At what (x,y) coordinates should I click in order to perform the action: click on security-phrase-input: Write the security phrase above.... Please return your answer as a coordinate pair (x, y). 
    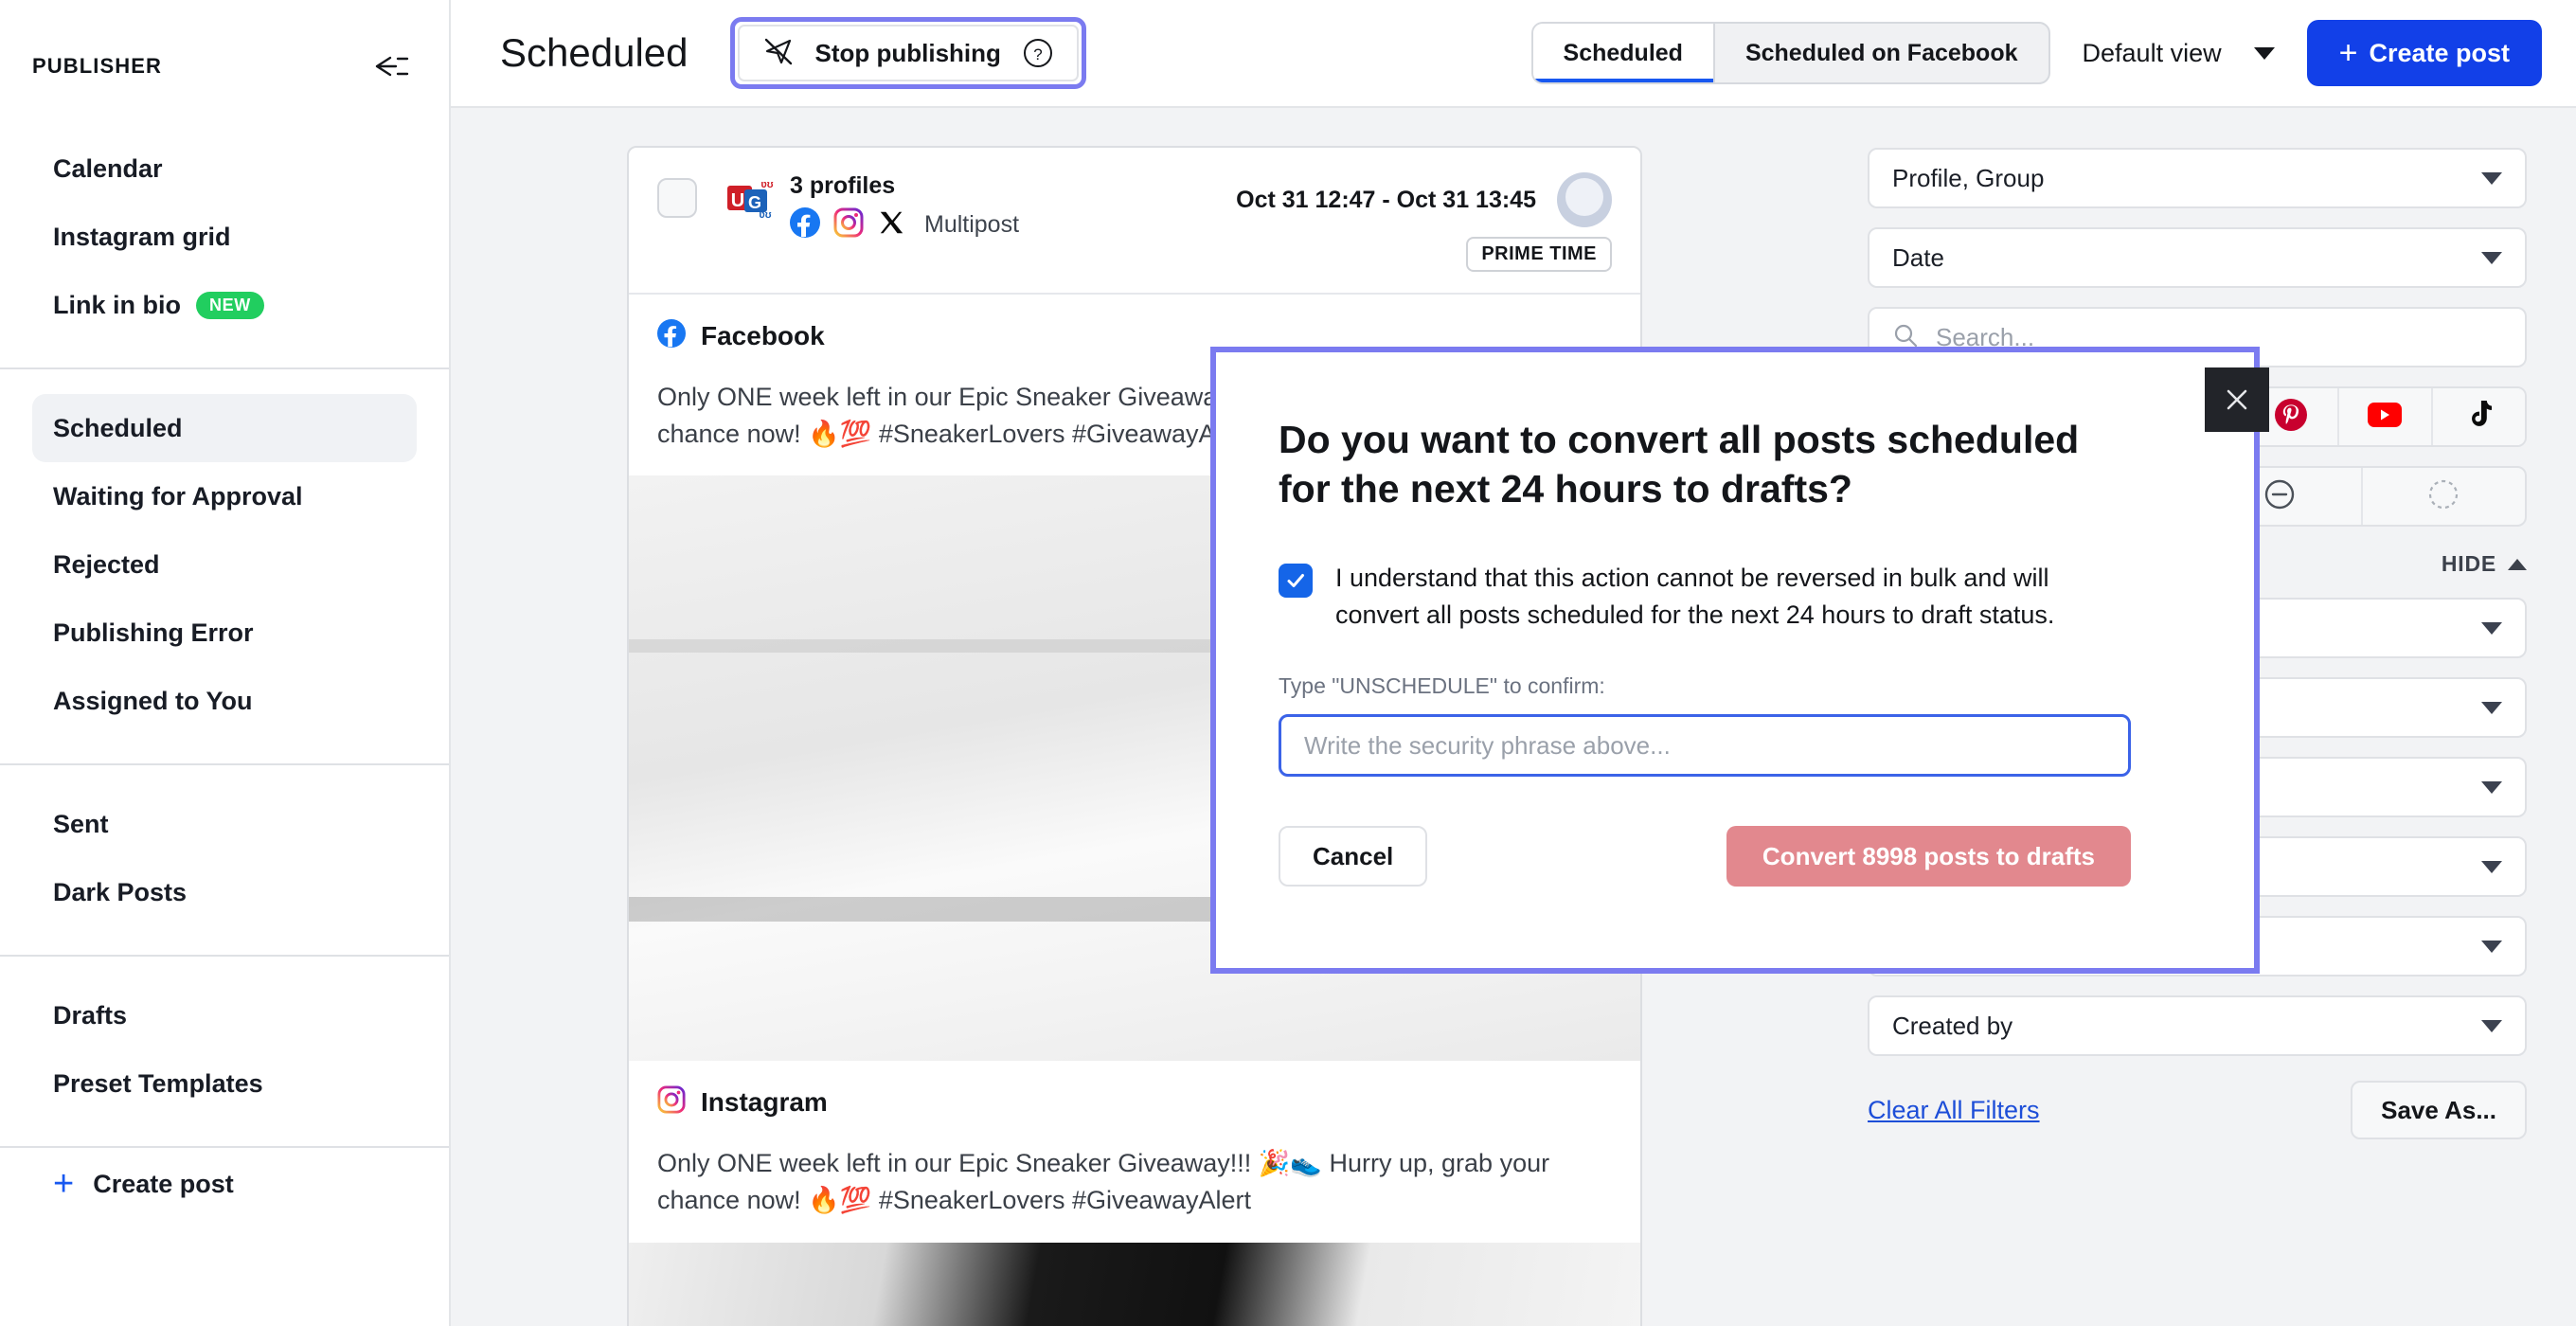
    Looking at the image, I should click on (1705, 746).